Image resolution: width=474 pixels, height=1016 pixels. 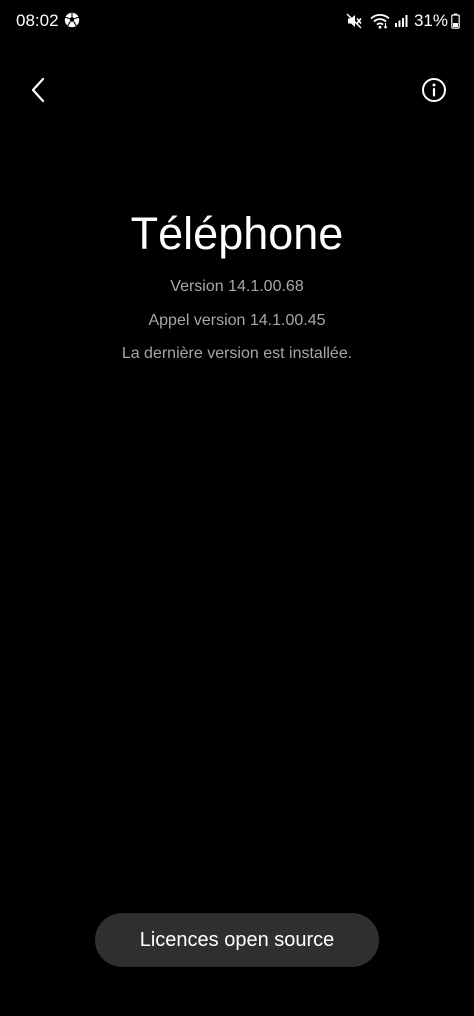 I want to click on chevron-left-icon, so click(x=38, y=92).